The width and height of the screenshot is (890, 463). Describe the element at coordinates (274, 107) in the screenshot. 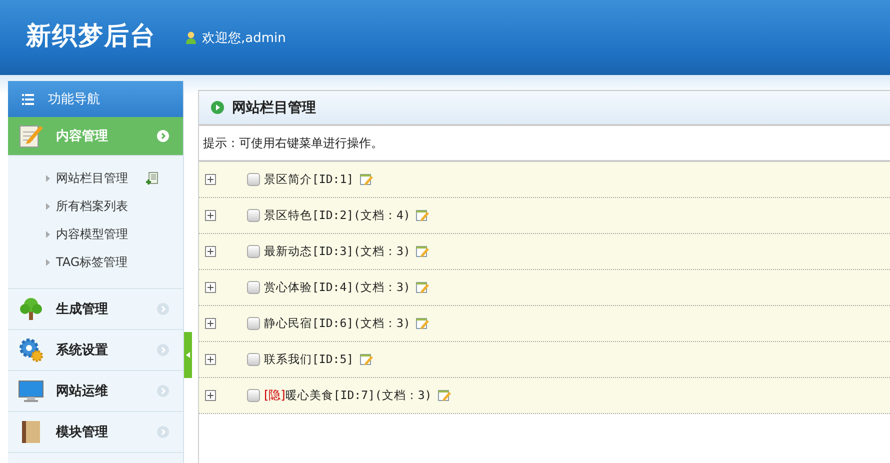

I see `panel-title: 网站栏目管理` at that location.